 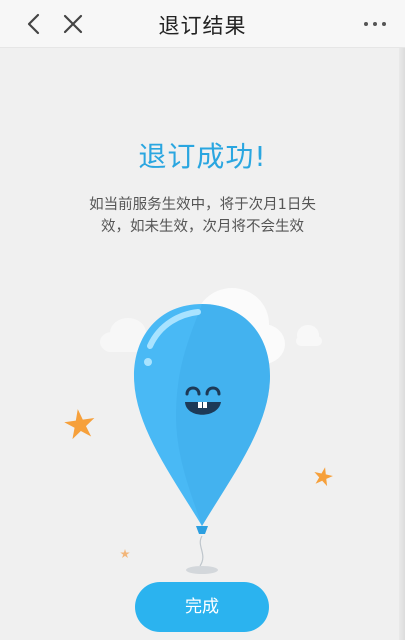 What do you see at coordinates (202, 216) in the screenshot?
I see `result-description: 如当前服务生效中，将于次月1日失效，如未生效，次月将不会生效` at bounding box center [202, 216].